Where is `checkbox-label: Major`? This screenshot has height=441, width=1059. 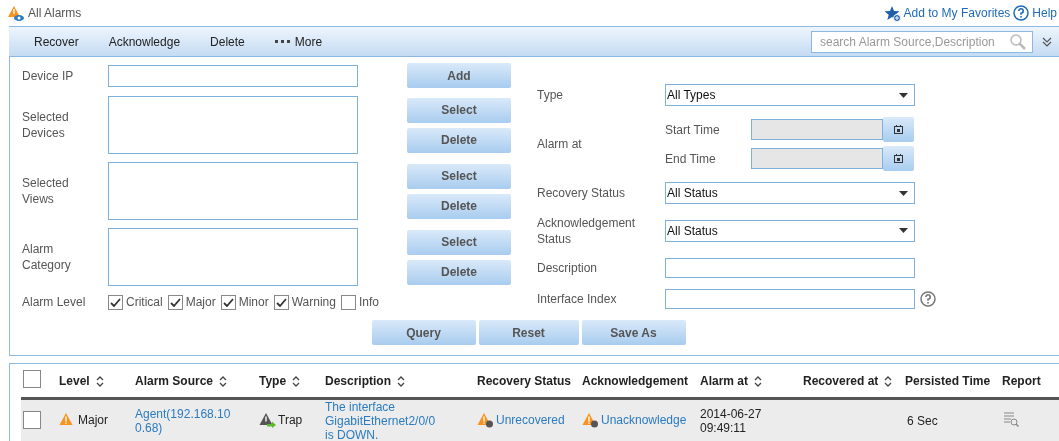 checkbox-label: Major is located at coordinates (200, 302).